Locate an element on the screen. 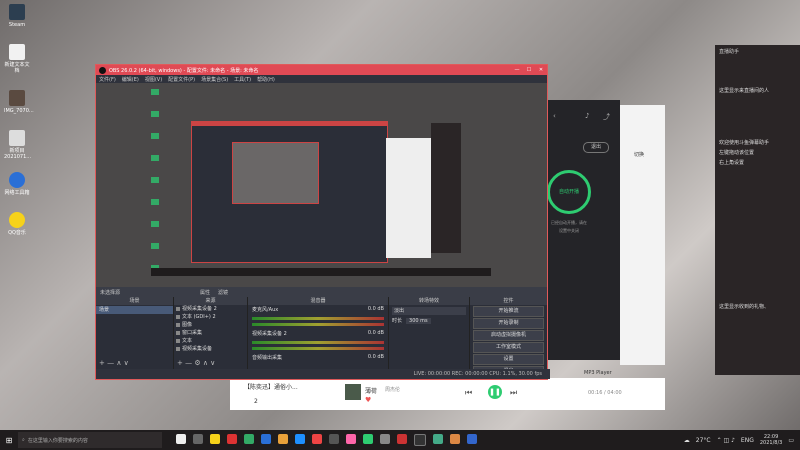 The image size is (800, 450). file-explorer-icon is located at coordinates (283, 439).